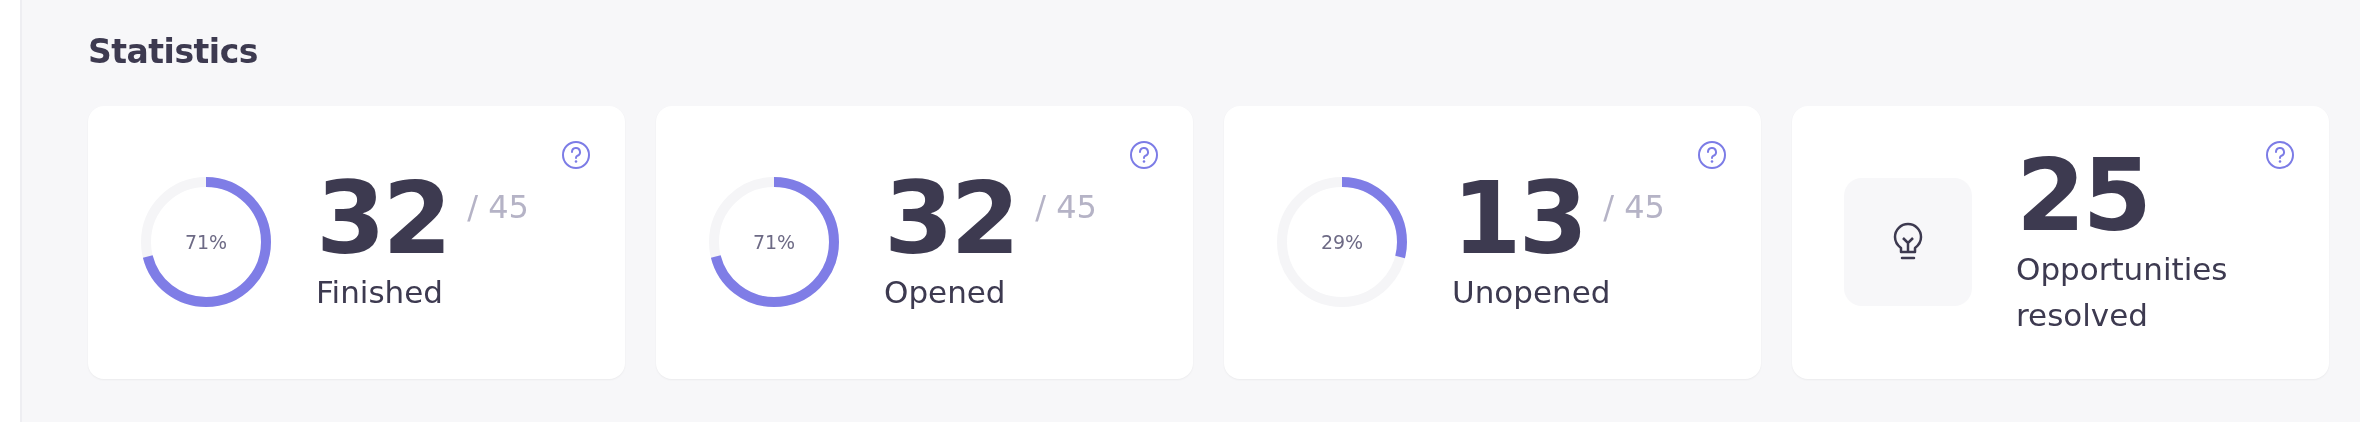 The image size is (2360, 422). I want to click on stat-label: Finished, so click(380, 292).